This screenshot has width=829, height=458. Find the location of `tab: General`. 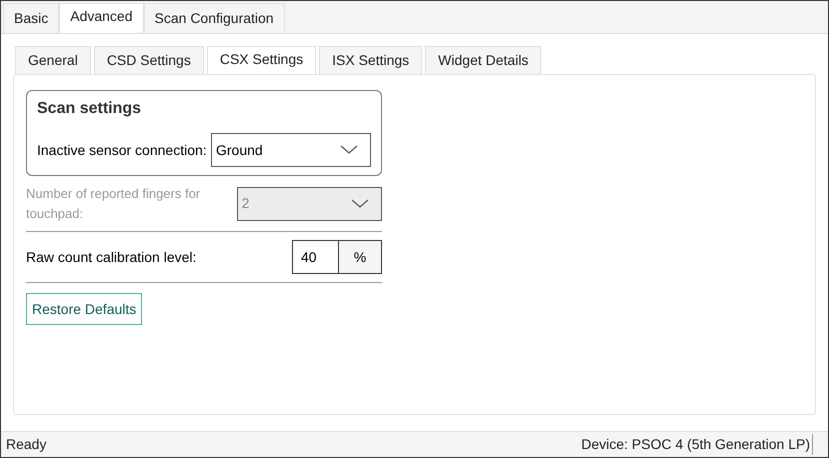

tab: General is located at coordinates (53, 60).